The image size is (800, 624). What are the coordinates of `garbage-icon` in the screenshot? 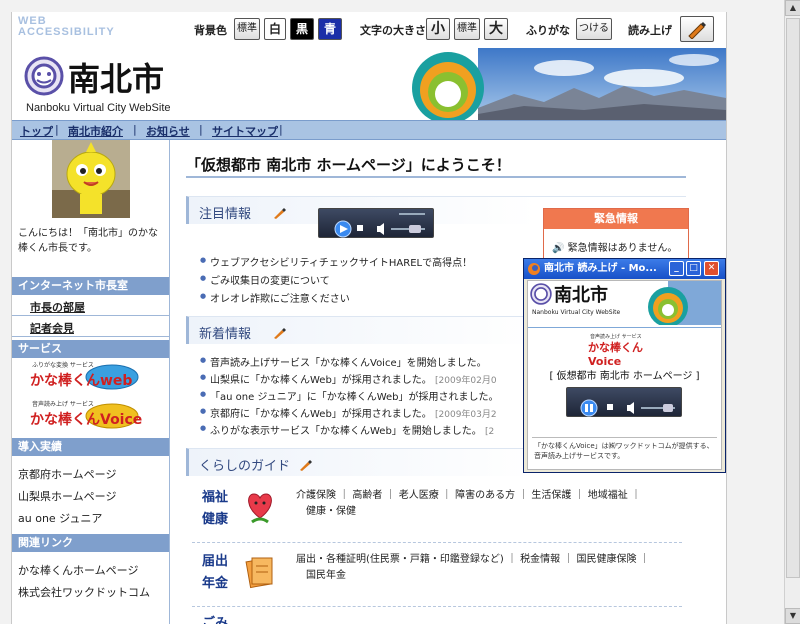 It's located at (258, 622).